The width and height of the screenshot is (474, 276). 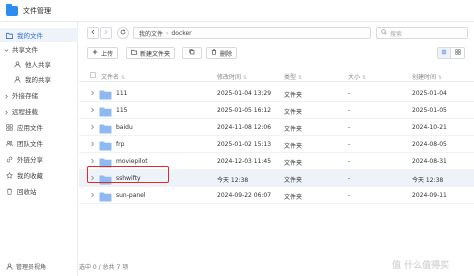 I want to click on grid-icon, so click(x=457, y=53).